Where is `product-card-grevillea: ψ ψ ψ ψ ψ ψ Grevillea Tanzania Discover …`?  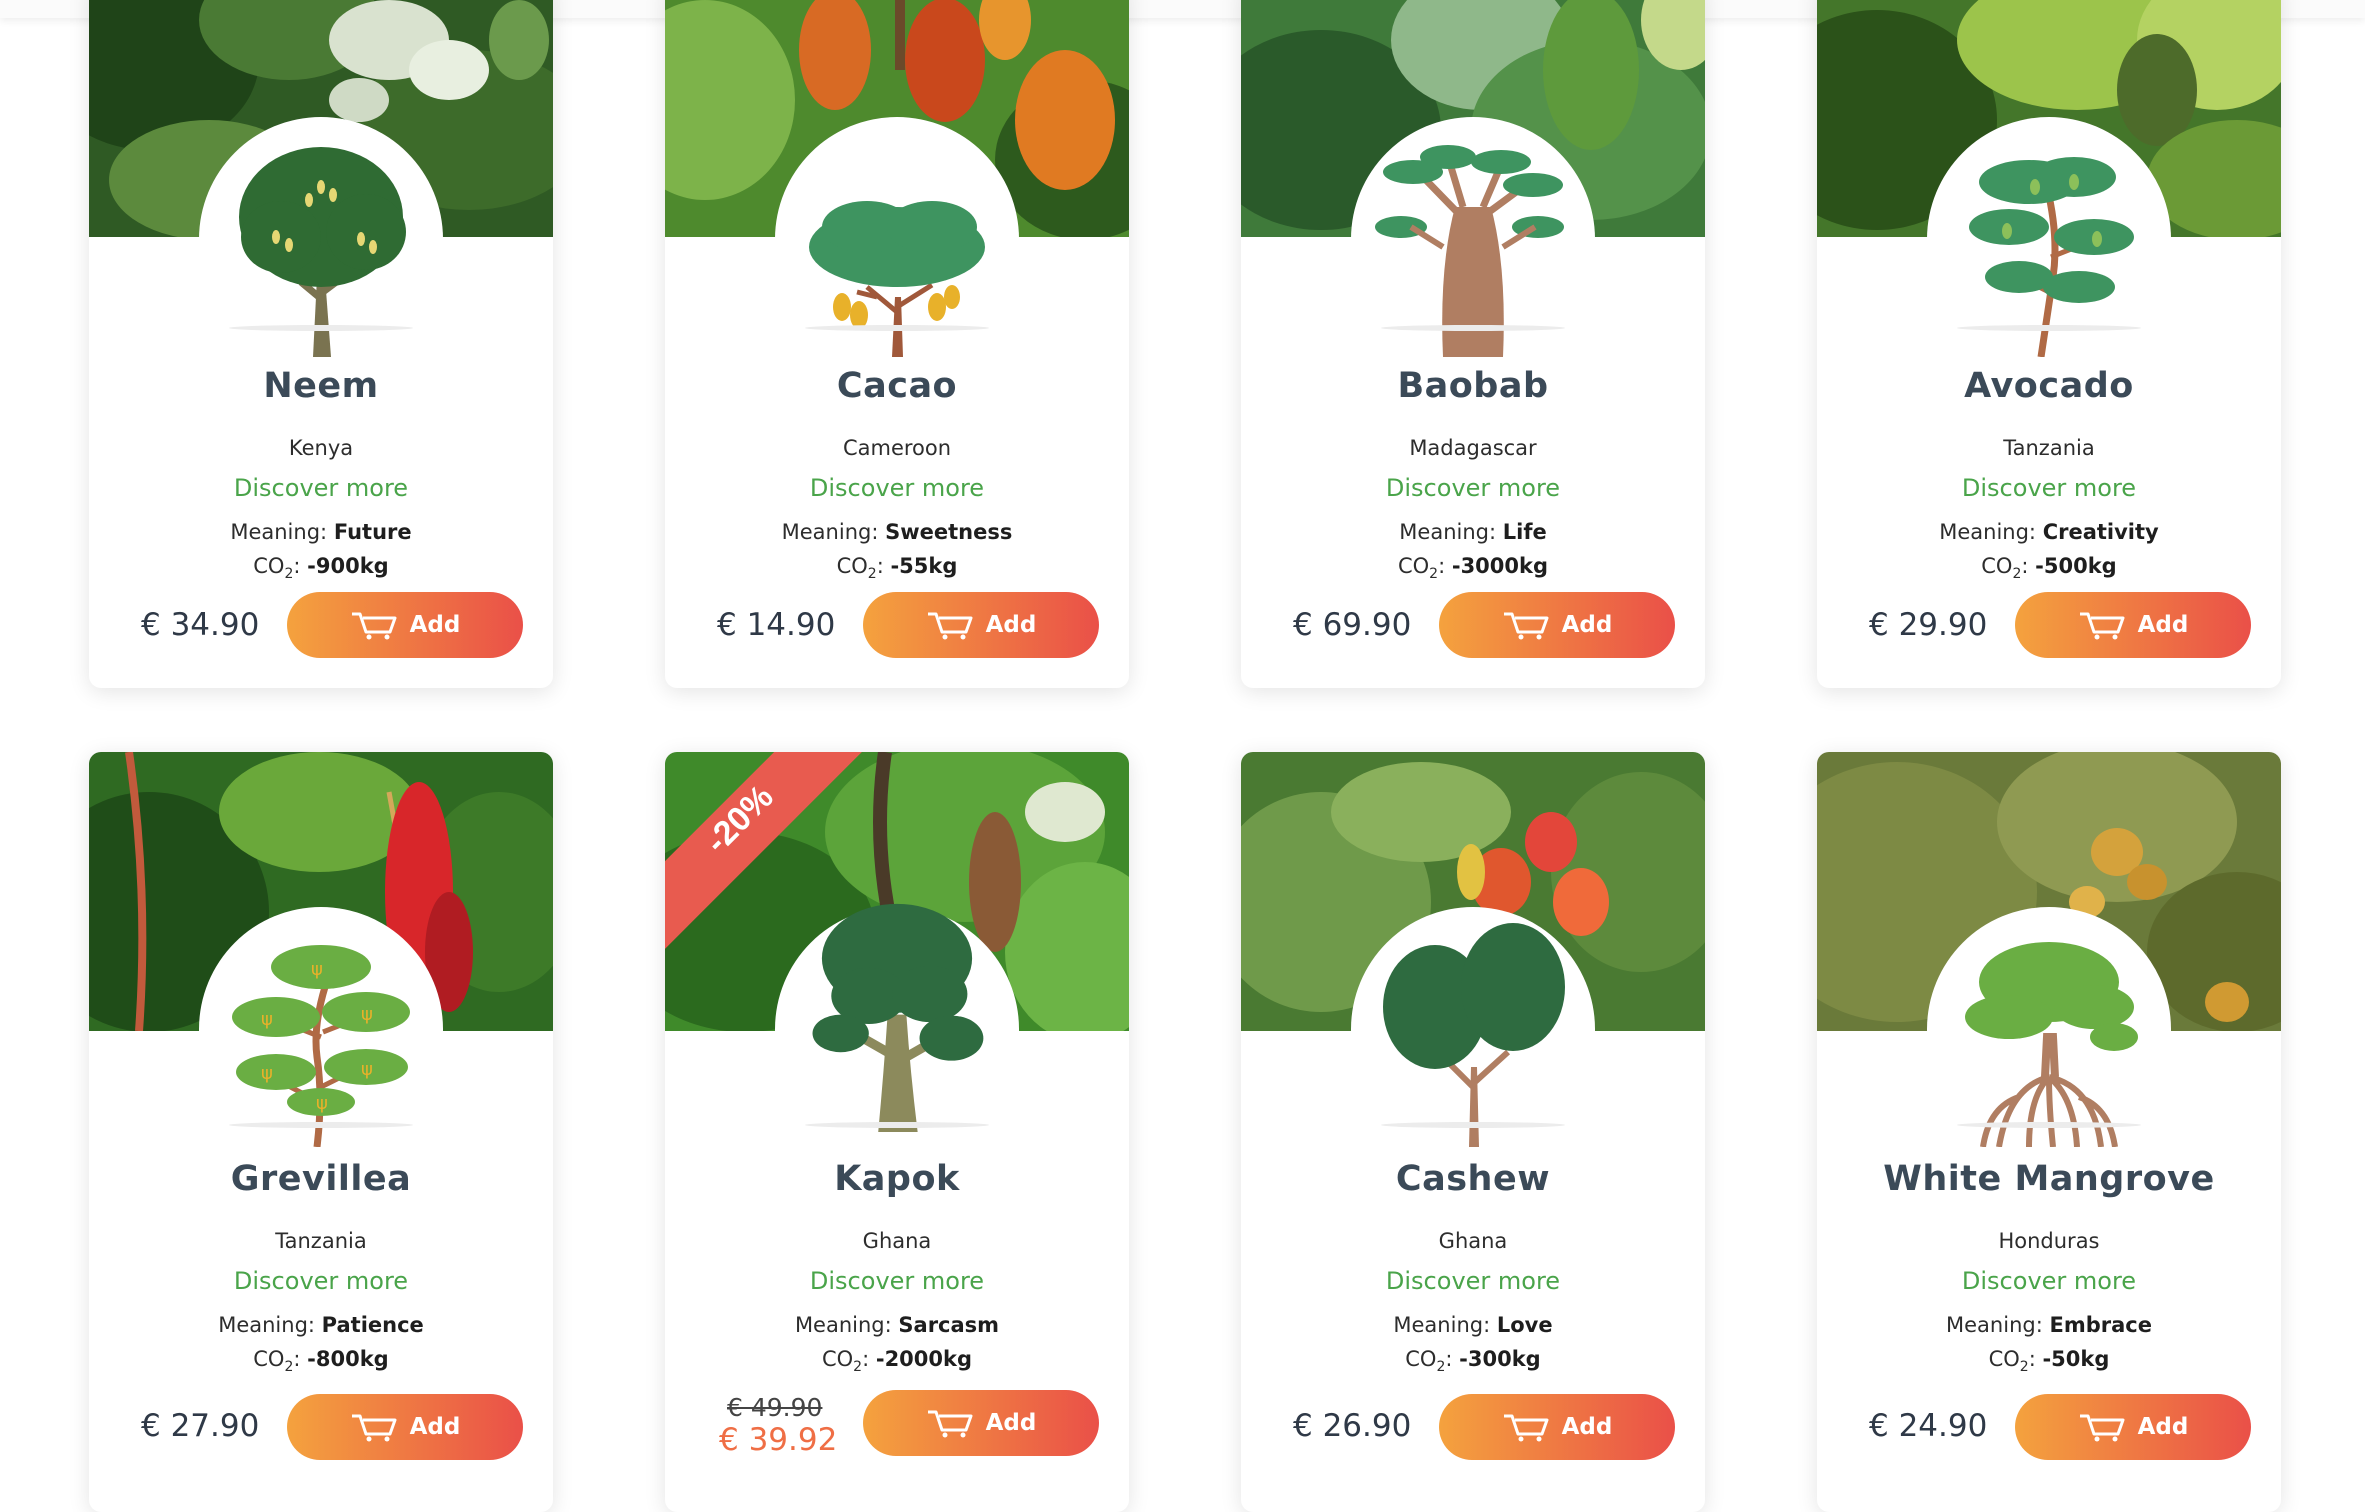
product-card-grevillea: ψ ψ ψ ψ ψ ψ Grevillea Tanzania Discover … is located at coordinates (321, 1132).